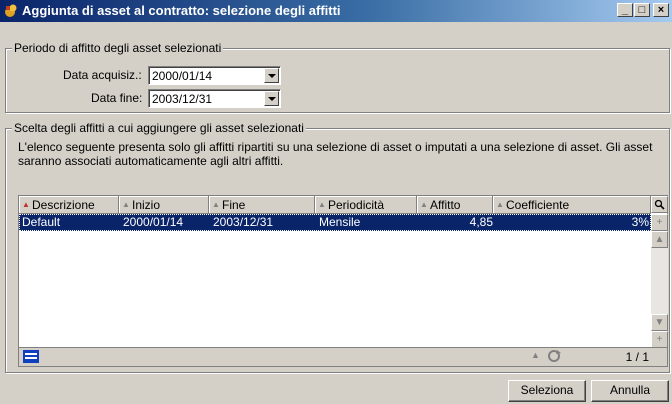  I want to click on minimize-button: _, so click(625, 10).